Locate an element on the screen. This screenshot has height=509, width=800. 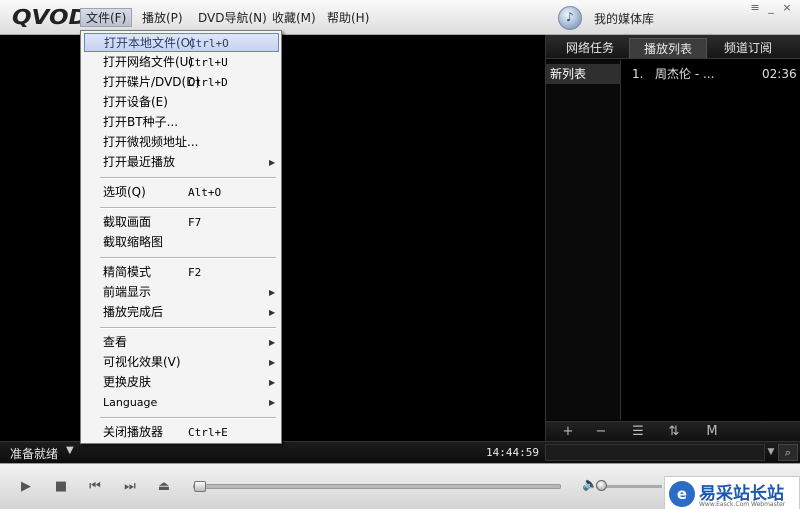
tab-network-tasks: 网络任务 is located at coordinates (590, 48).